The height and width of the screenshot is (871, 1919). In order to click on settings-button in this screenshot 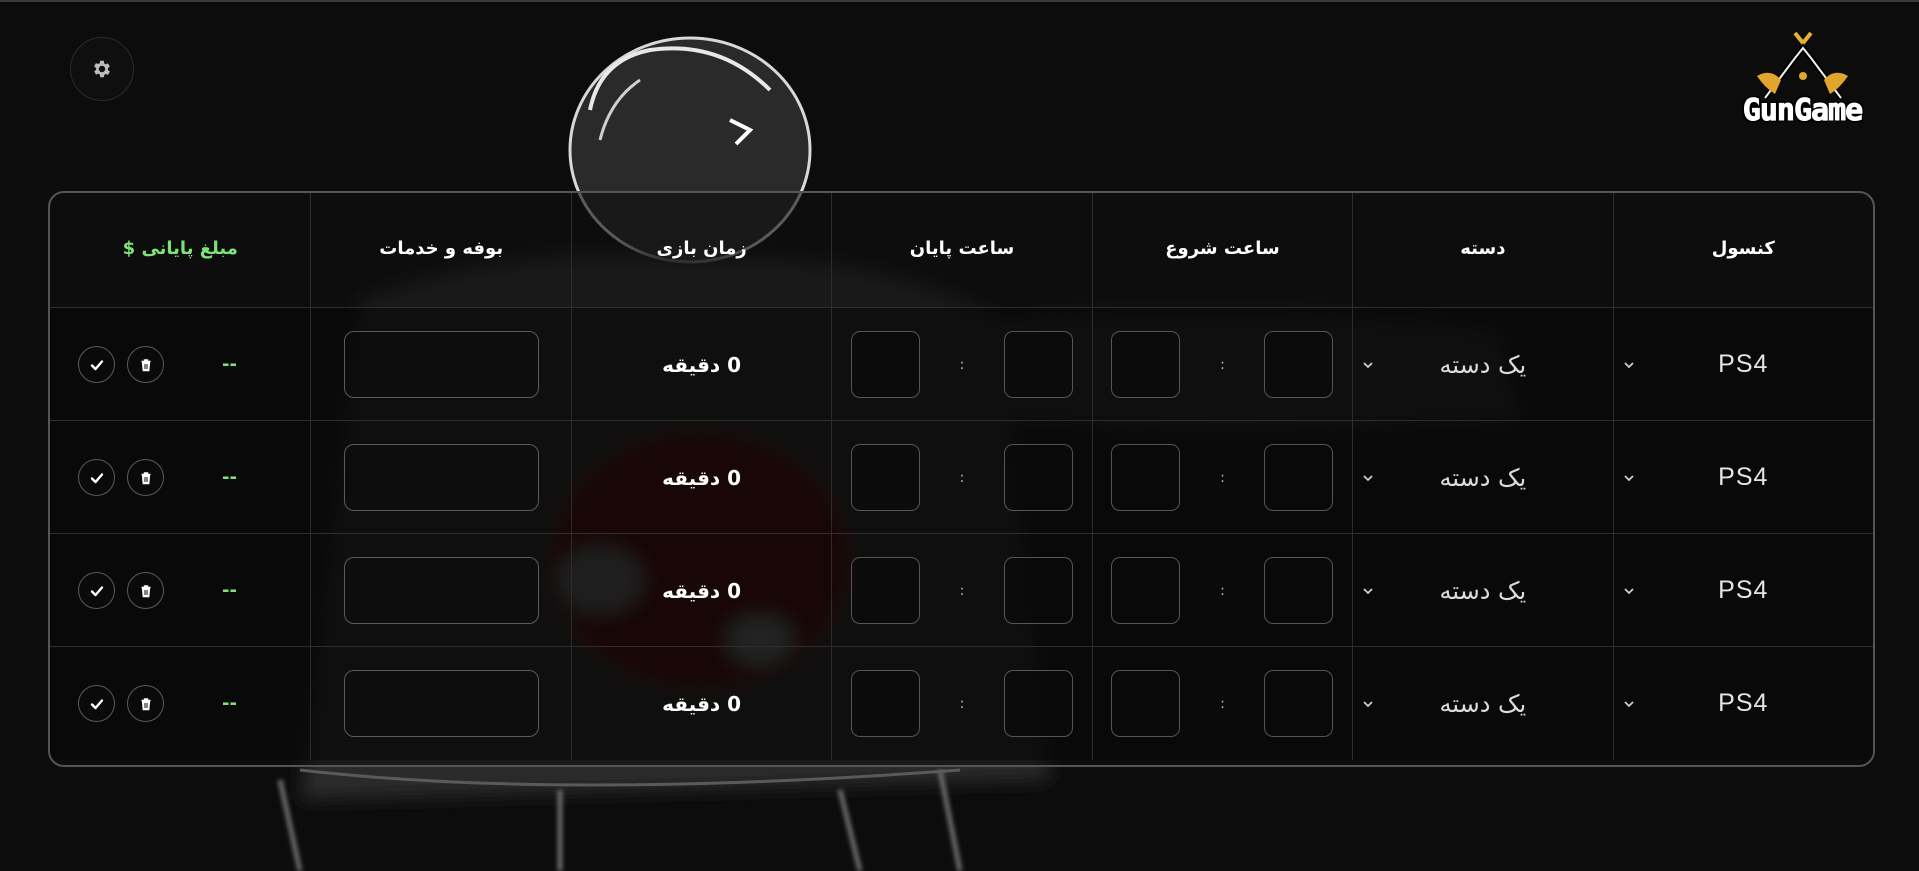, I will do `click(102, 69)`.